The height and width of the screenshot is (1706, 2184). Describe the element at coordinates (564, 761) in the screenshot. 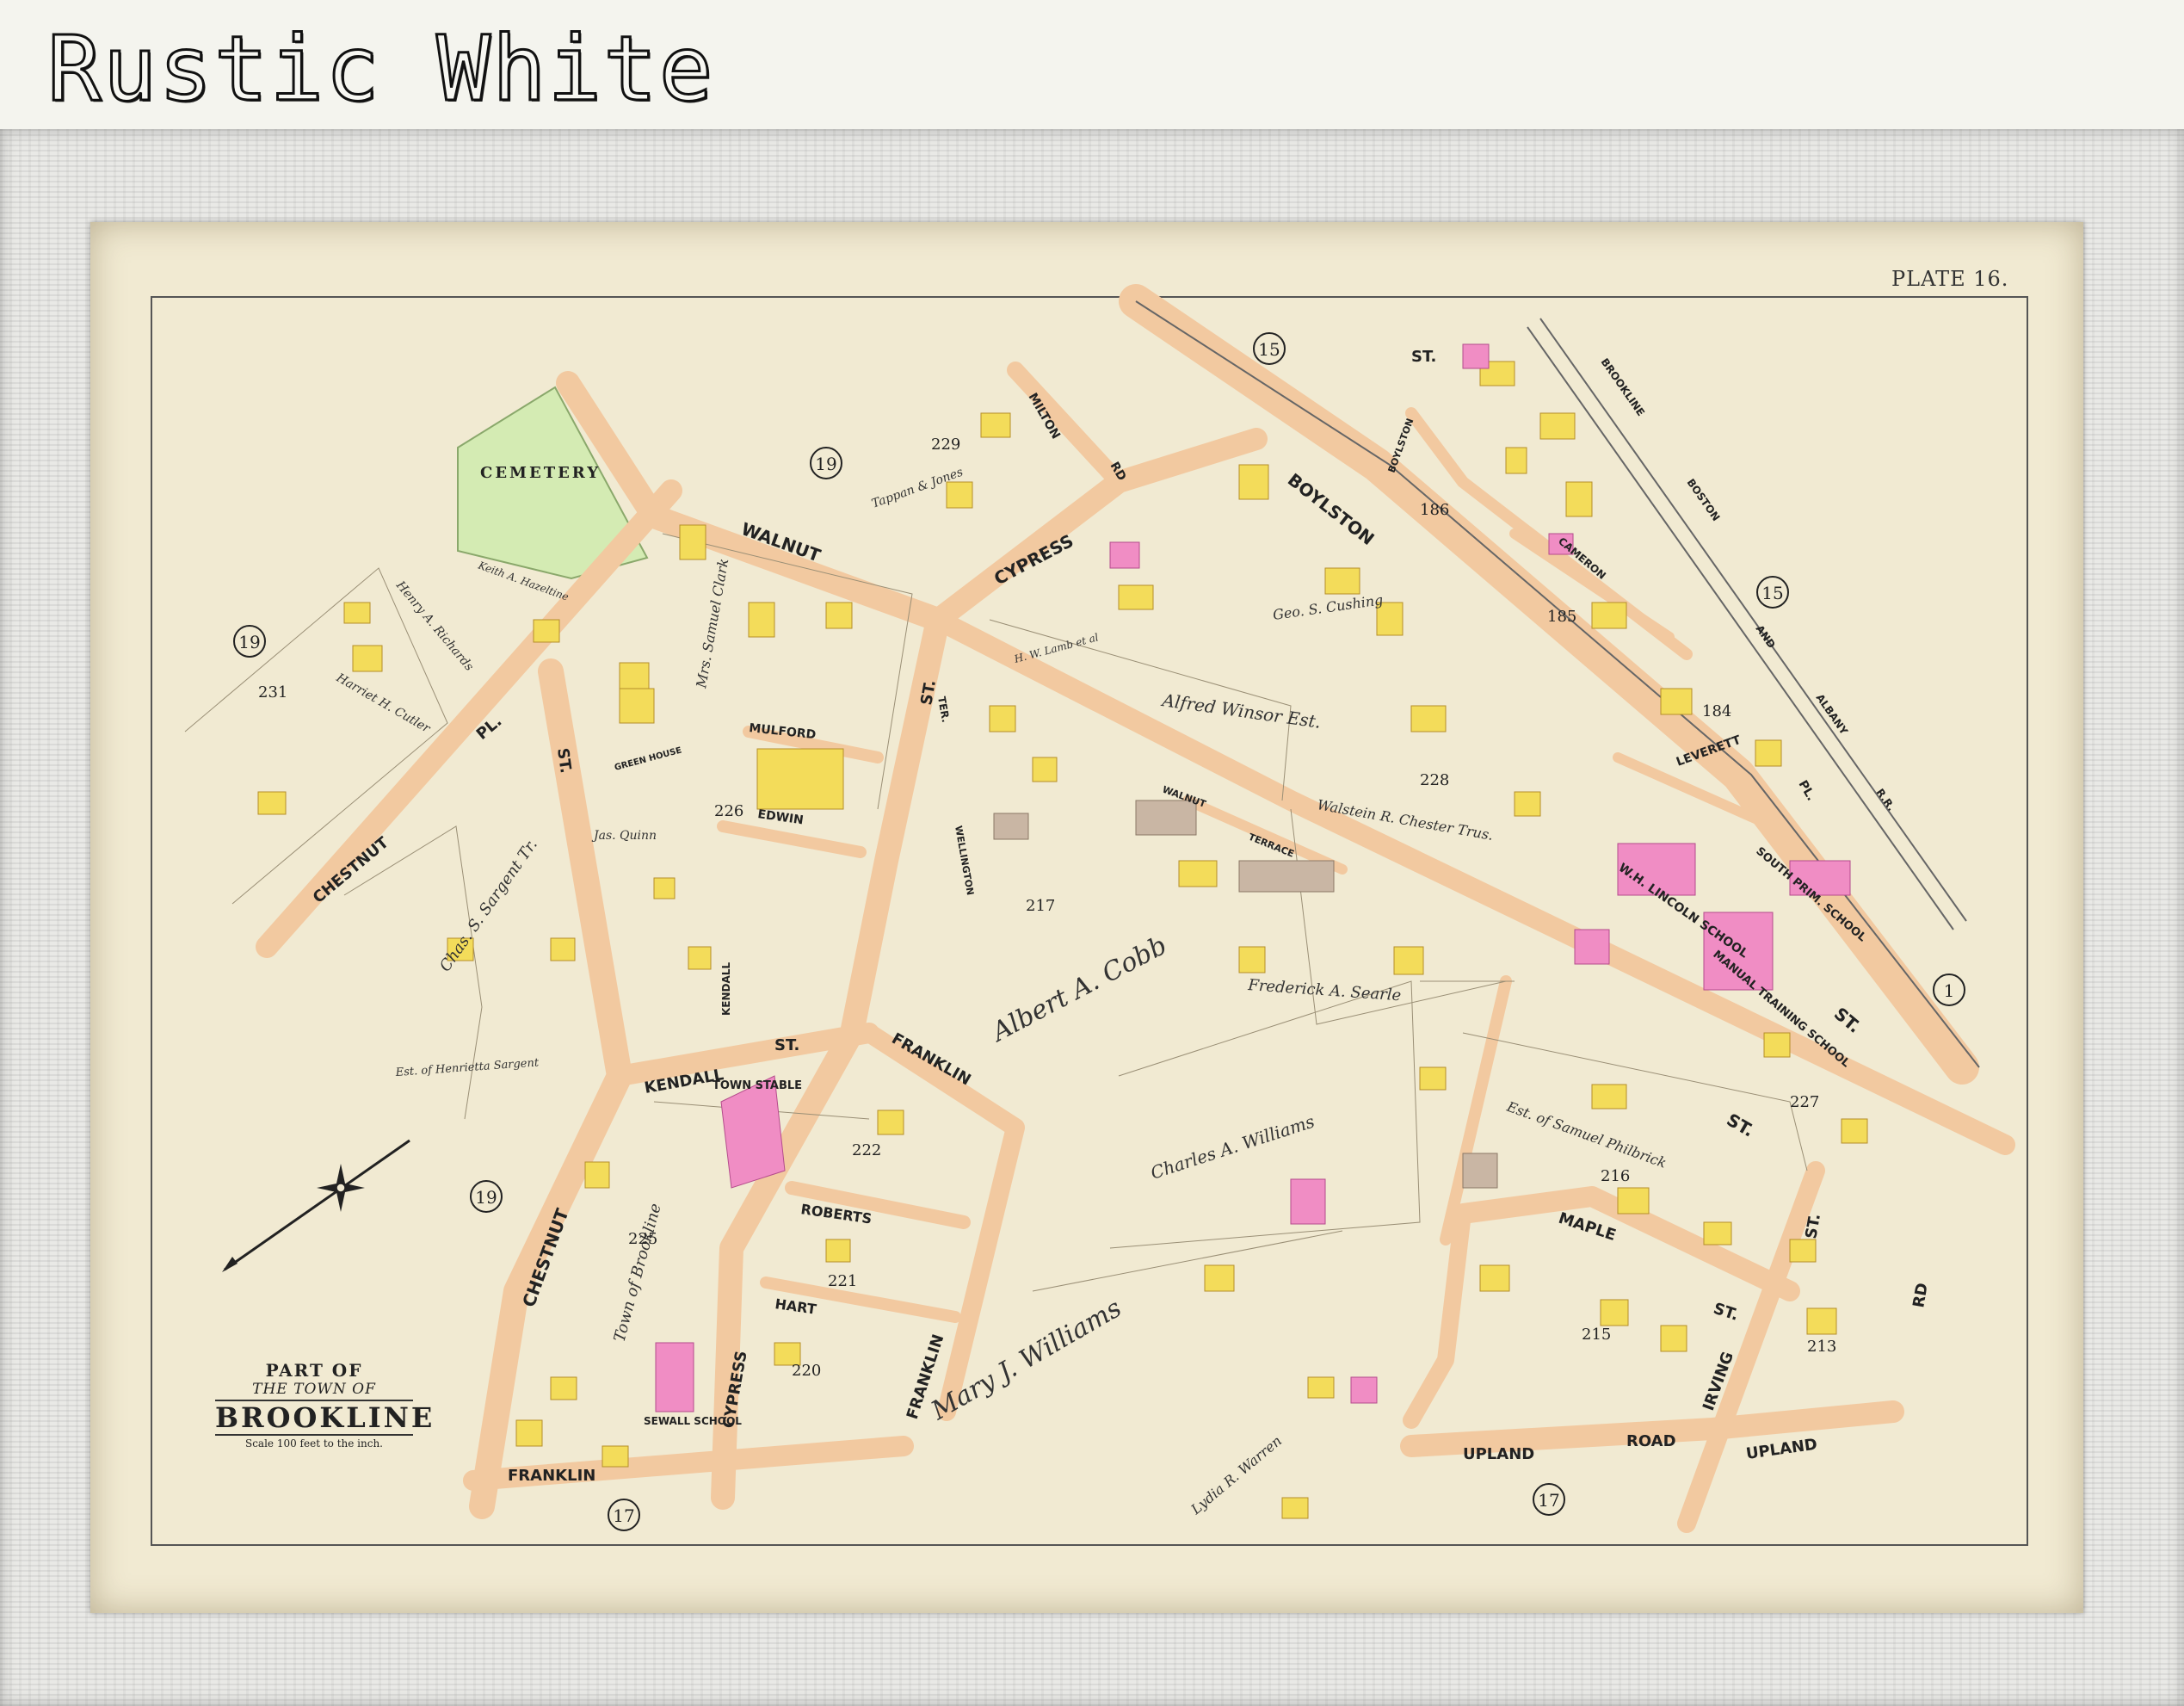

I see `st-chestnut-label: ST.` at that location.